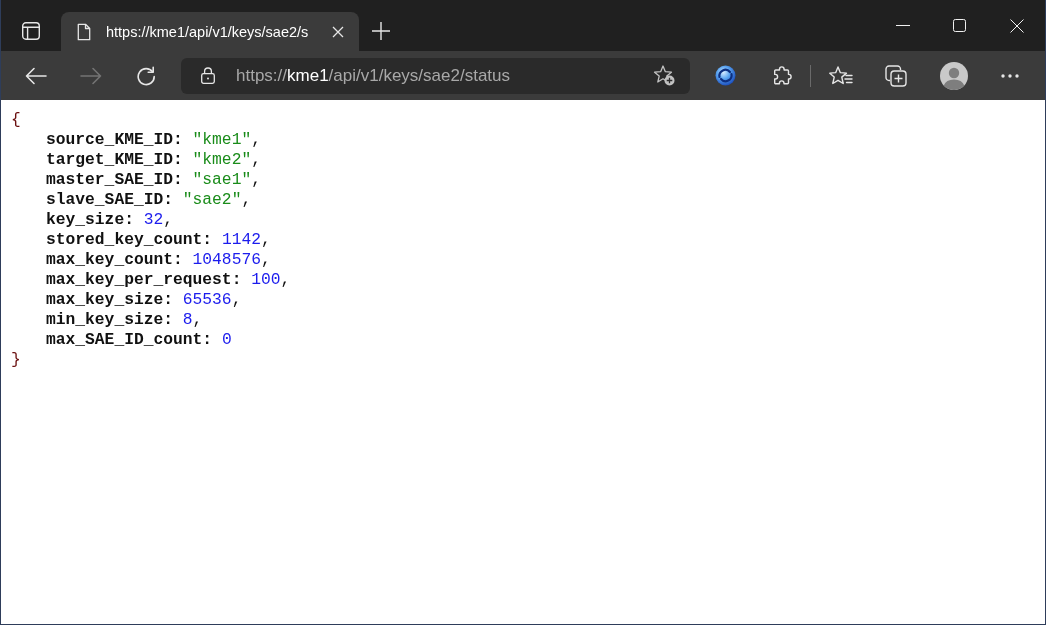 The height and width of the screenshot is (625, 1046). I want to click on json-number: 8,, so click(192, 320).